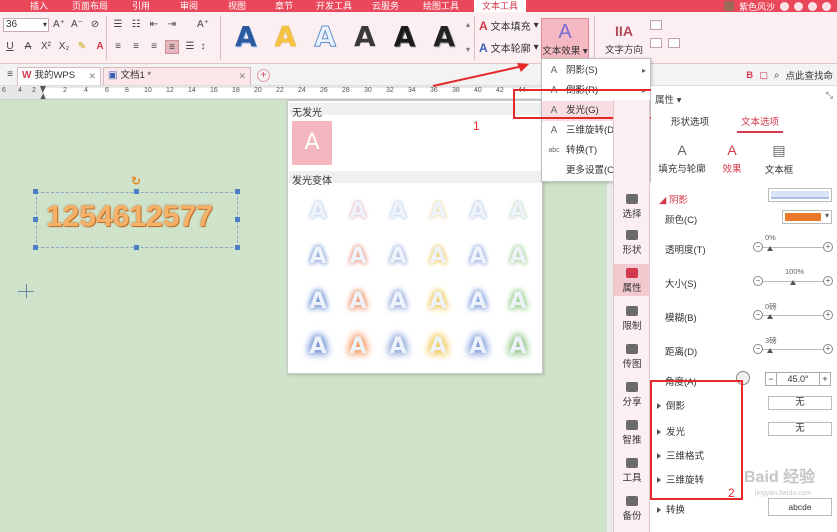 Image resolution: width=837 pixels, height=532 pixels. I want to click on indent-icon: ⇥, so click(172, 25).